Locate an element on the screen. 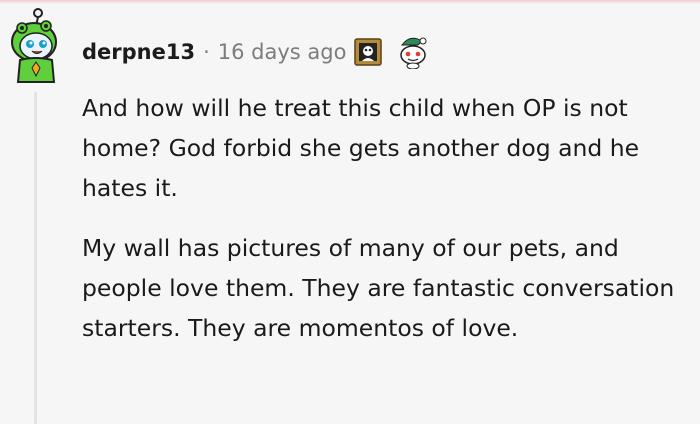 The width and height of the screenshot is (700, 424). framed-portrait-award-icon is located at coordinates (368, 52).